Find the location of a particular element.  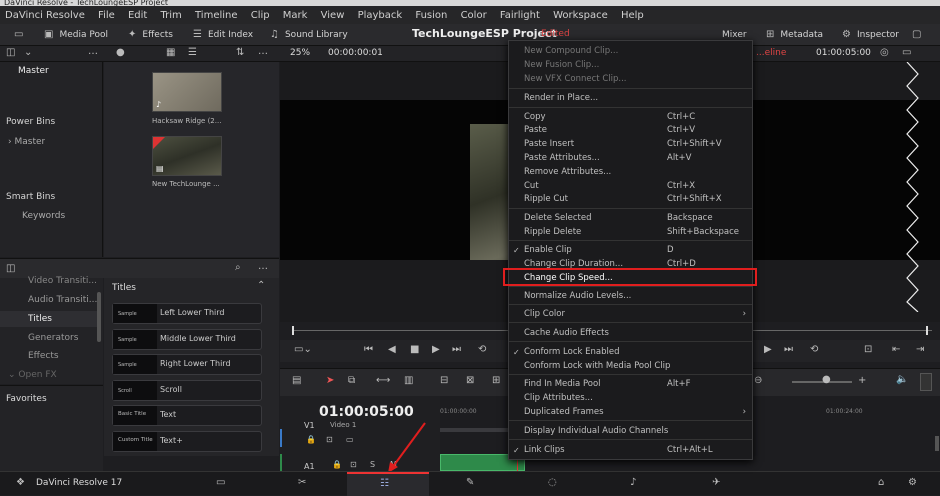

smart-bin-keywords: Keywords is located at coordinates (43, 216).